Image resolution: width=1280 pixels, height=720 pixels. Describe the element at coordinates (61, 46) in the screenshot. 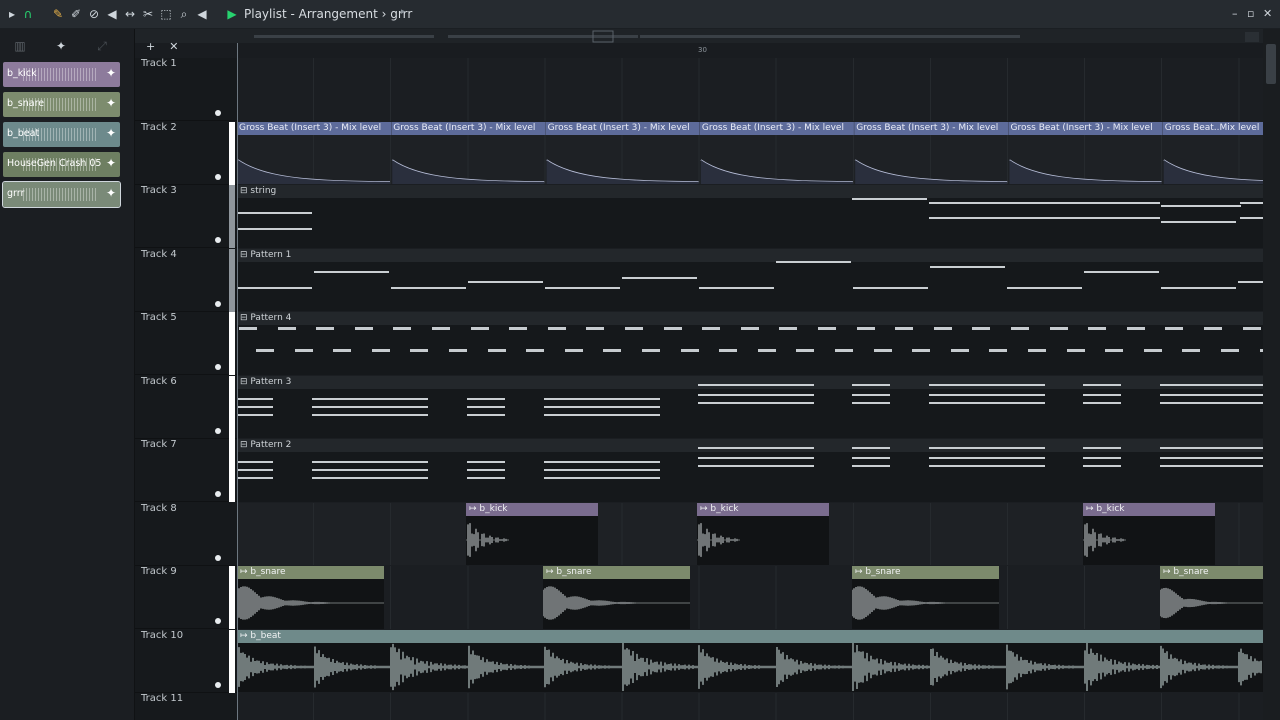

I see `audio-clip-icon: ✦` at that location.